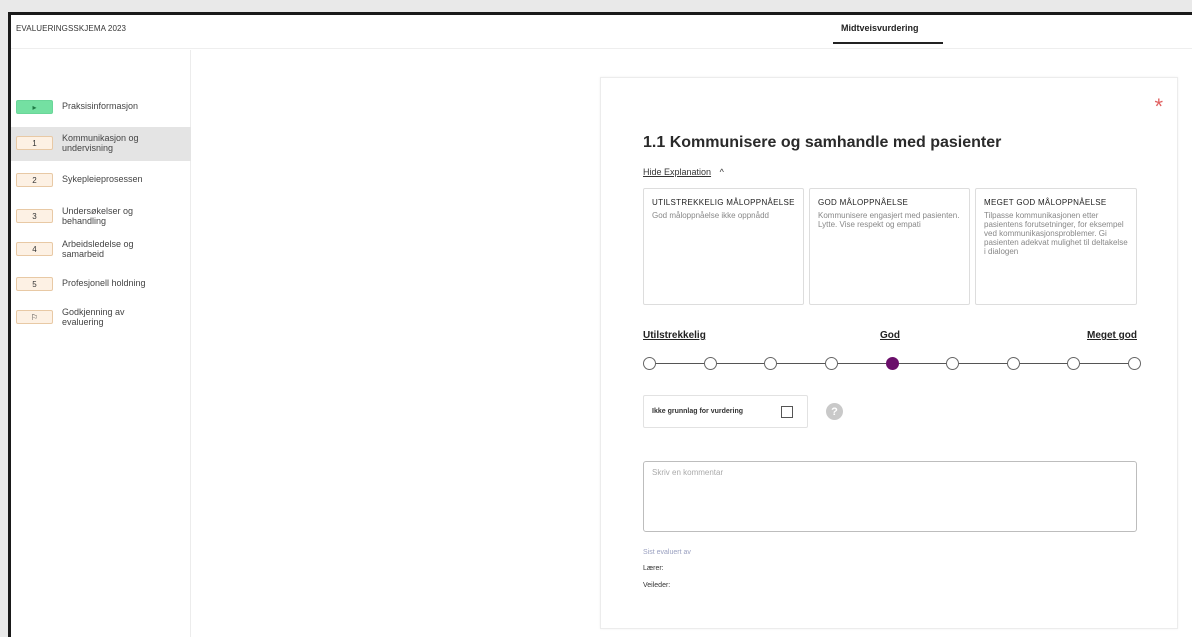 This screenshot has height=637, width=1192. I want to click on sidebar-item-label: Kommunikasjon og undervisning, so click(100, 143).